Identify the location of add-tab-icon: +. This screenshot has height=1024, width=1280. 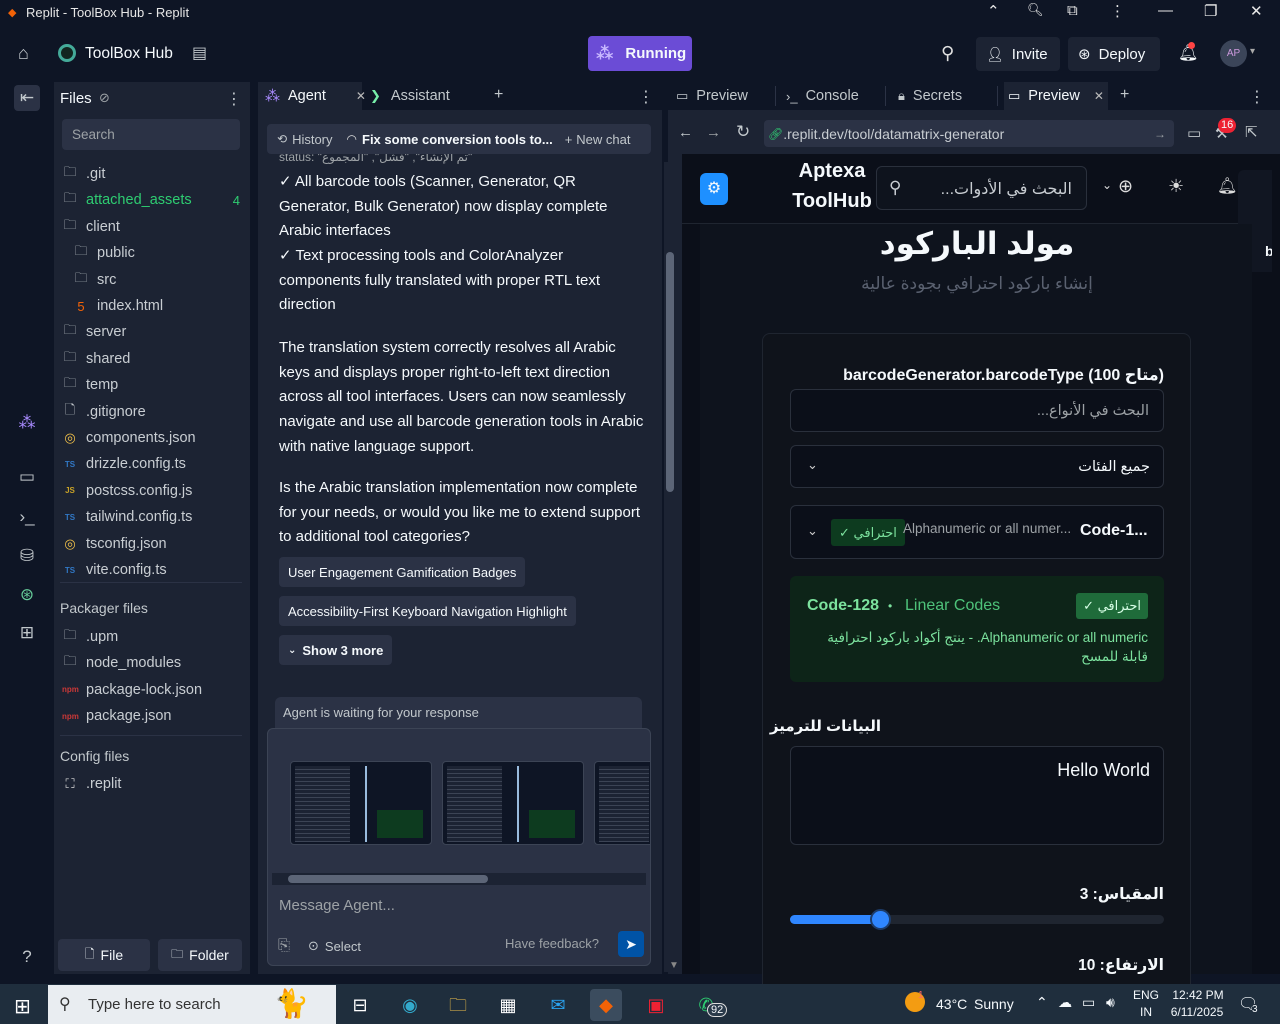
(1124, 95).